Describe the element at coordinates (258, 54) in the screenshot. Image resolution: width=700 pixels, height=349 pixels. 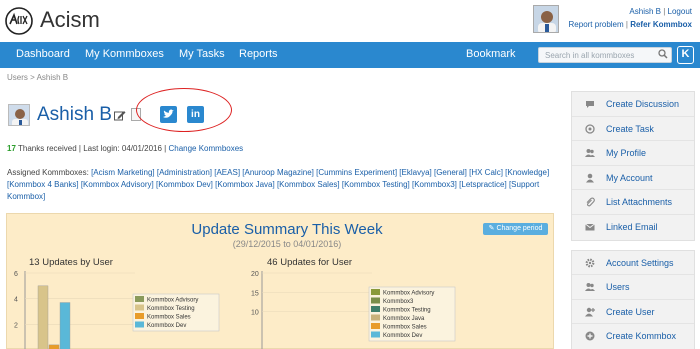
I see `nav-reports: Reports` at that location.